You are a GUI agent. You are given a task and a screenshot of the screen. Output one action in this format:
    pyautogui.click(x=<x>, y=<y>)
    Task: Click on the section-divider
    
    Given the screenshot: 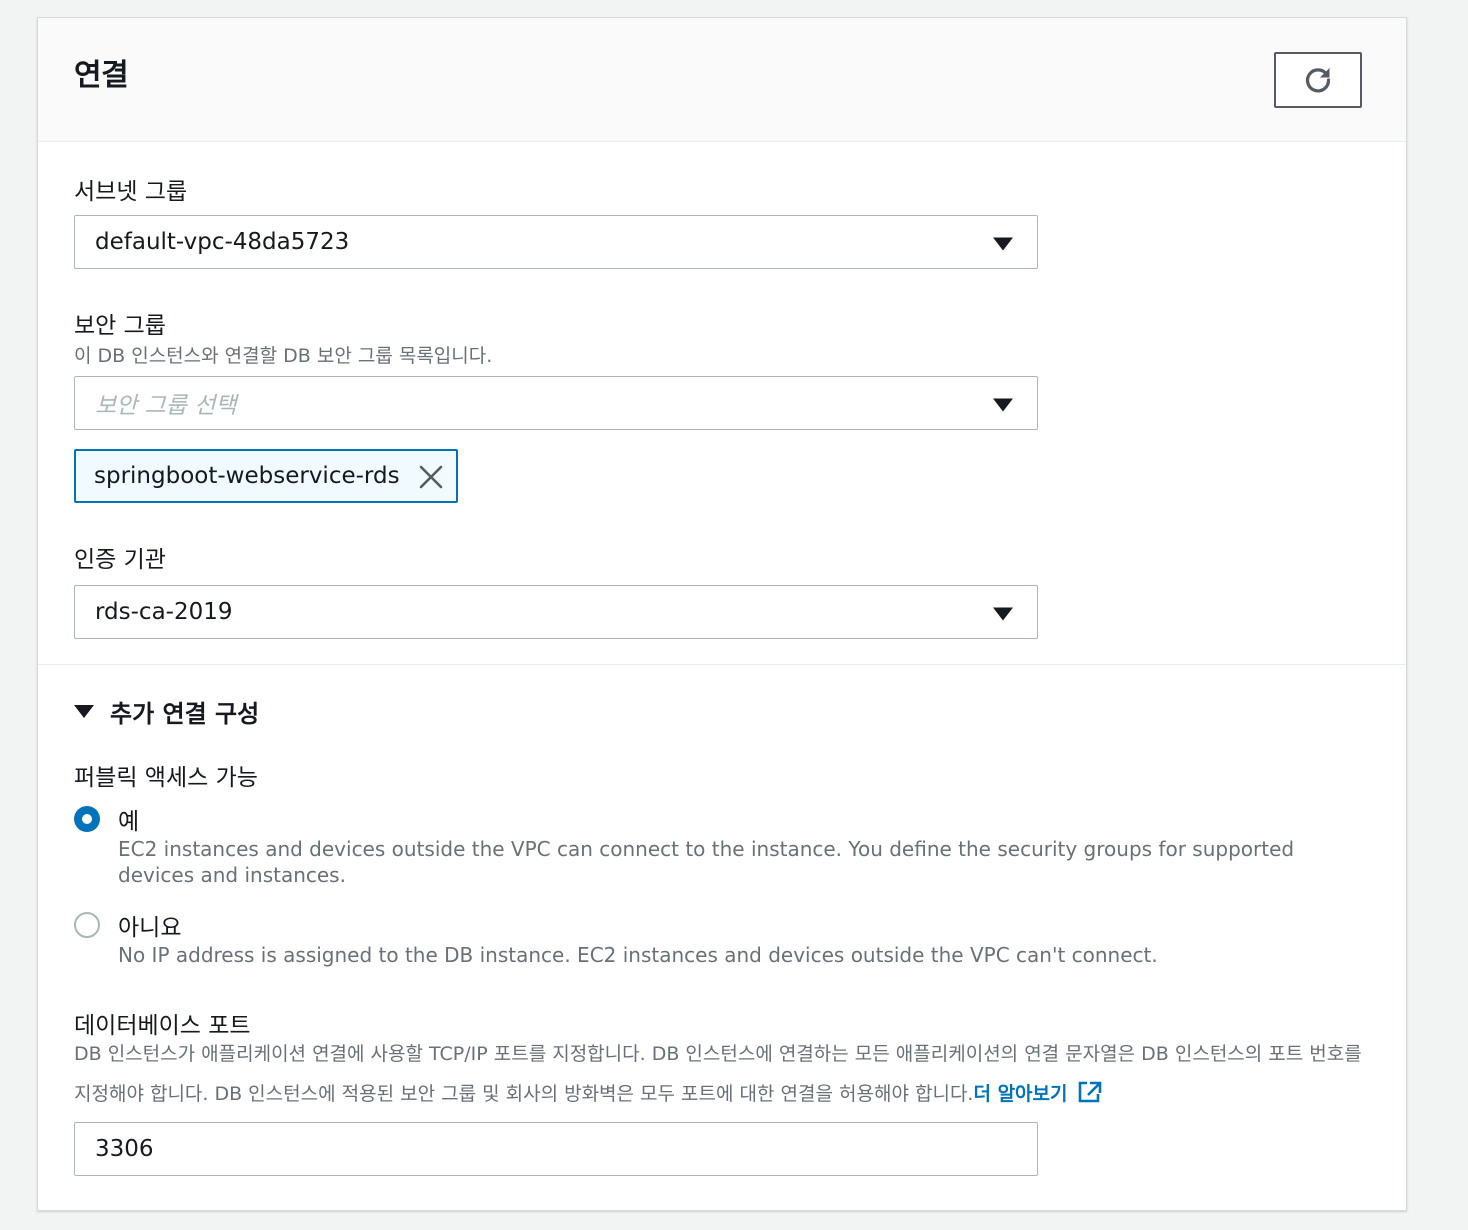 What is the action you would take?
    pyautogui.click(x=722, y=664)
    